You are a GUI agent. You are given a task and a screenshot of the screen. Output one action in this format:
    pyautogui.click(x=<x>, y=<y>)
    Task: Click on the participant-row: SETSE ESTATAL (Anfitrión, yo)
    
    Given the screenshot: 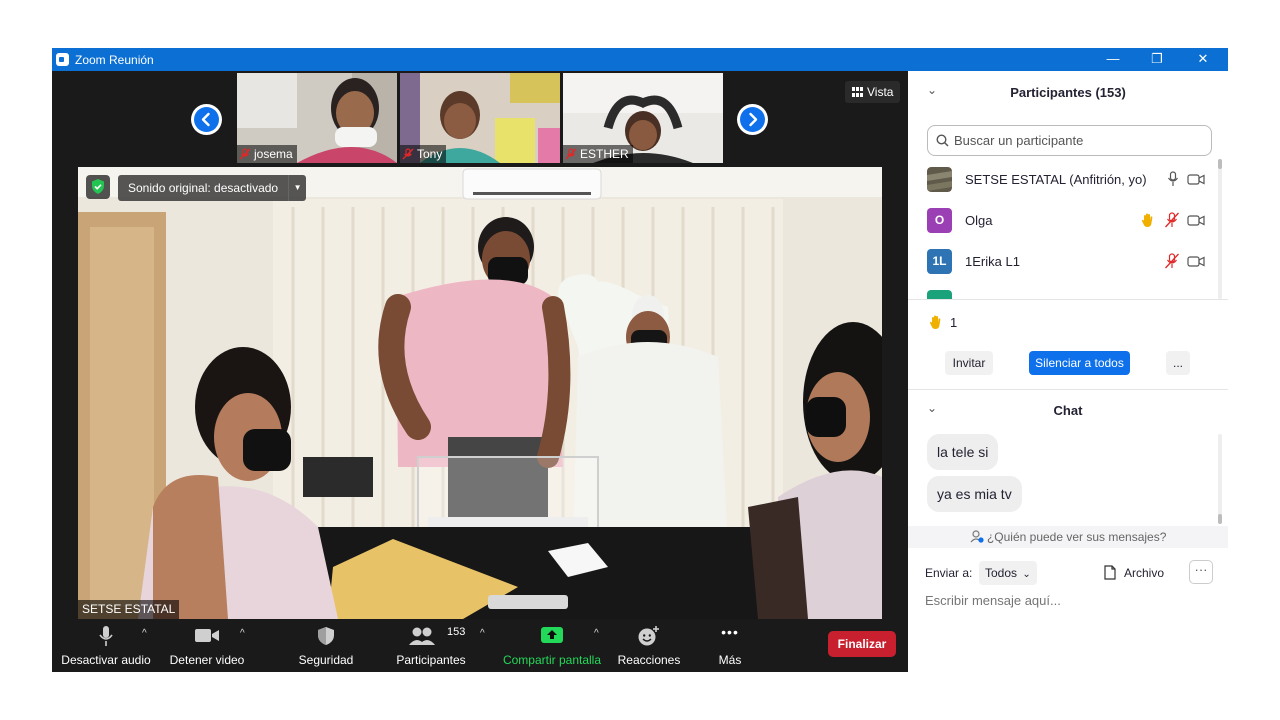 What is the action you would take?
    pyautogui.click(x=1064, y=179)
    